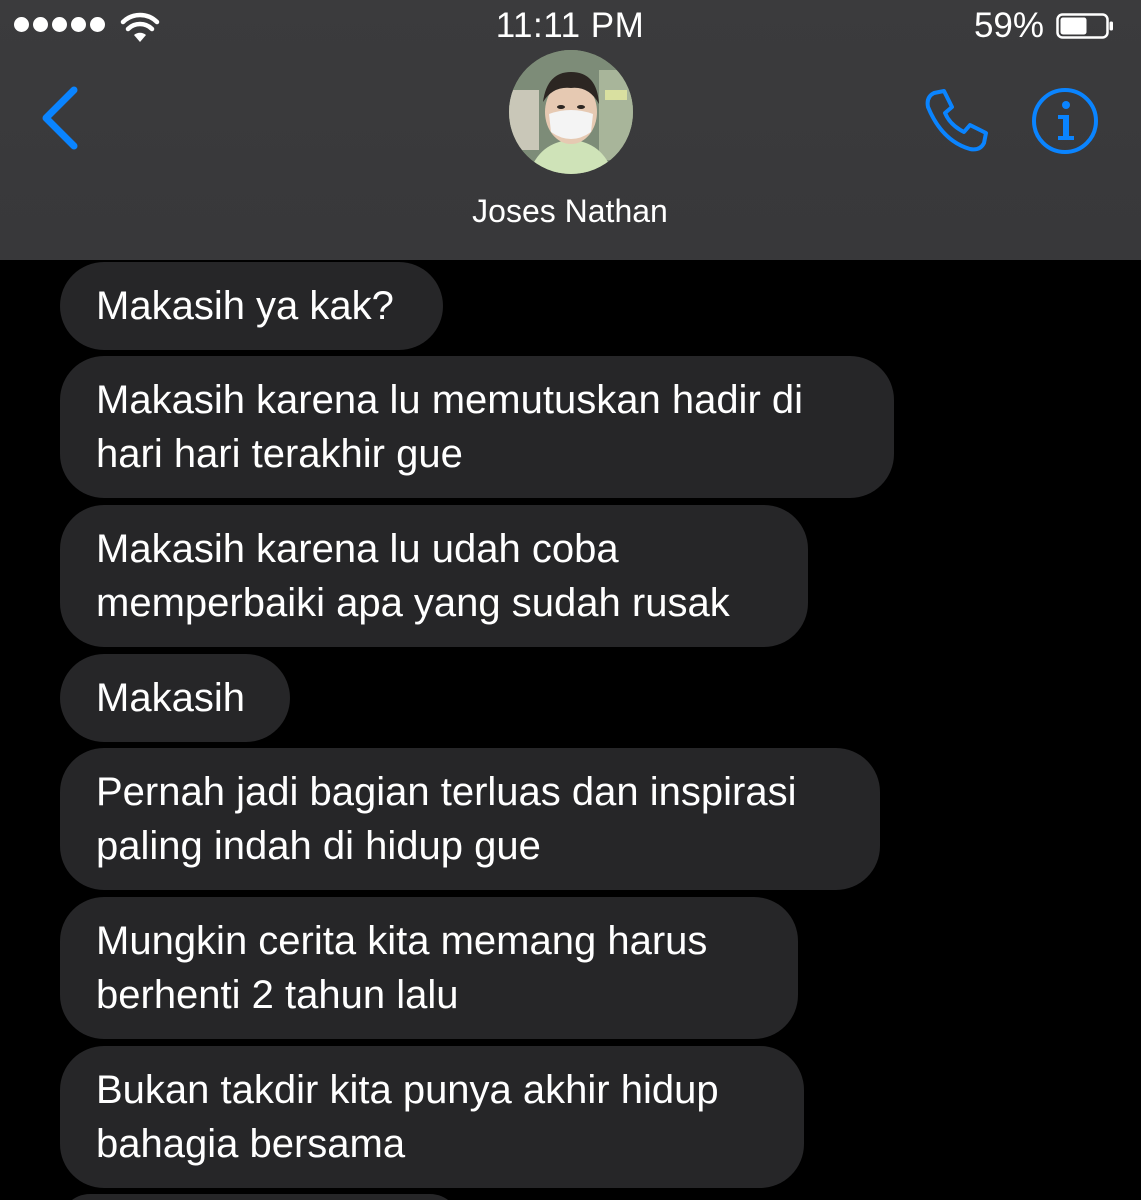 The image size is (1141, 1200). I want to click on status-time: 11:11 PM, so click(570, 25).